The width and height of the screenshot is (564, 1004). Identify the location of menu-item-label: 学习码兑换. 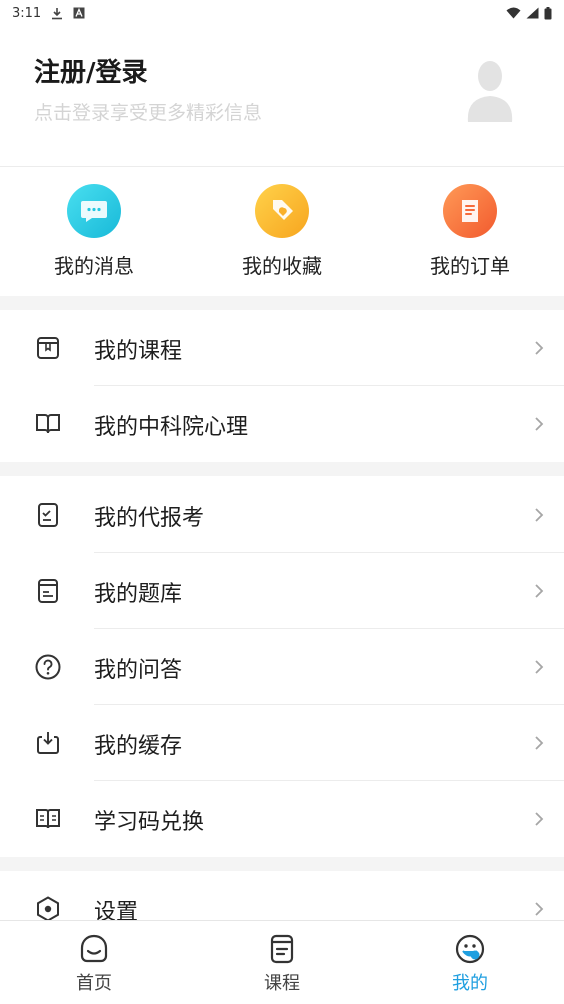
(149, 822).